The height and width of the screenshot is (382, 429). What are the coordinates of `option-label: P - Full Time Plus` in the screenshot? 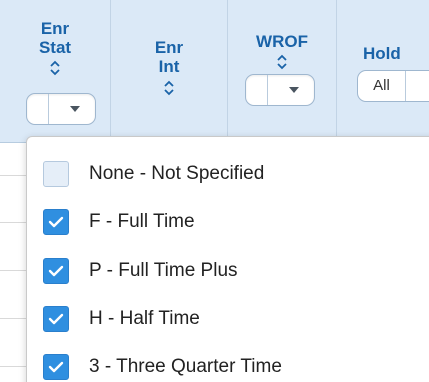 It's located at (163, 270).